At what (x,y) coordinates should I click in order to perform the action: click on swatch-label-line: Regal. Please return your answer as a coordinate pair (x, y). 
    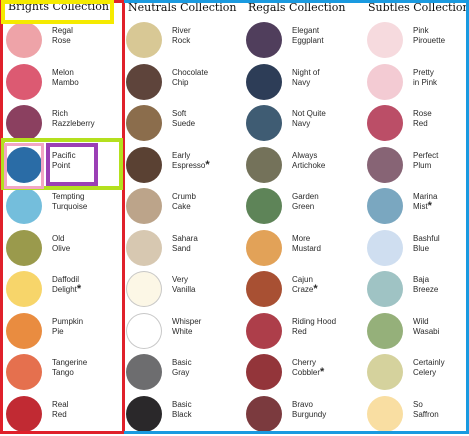
    Looking at the image, I should click on (62, 30).